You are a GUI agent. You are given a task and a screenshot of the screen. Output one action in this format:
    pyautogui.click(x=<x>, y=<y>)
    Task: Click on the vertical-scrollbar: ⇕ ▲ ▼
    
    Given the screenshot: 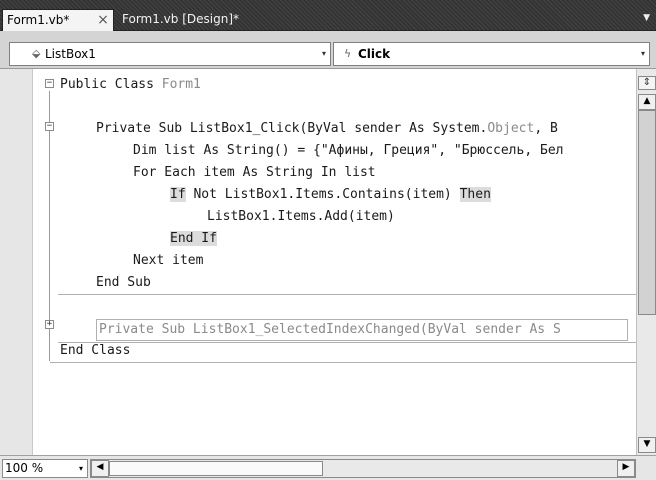 What is the action you would take?
    pyautogui.click(x=646, y=262)
    